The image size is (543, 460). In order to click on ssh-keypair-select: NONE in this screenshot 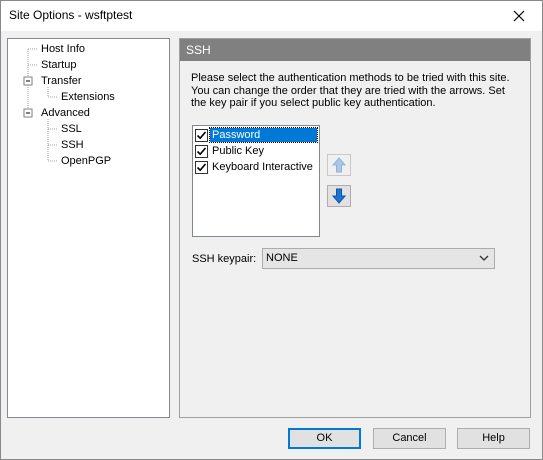, I will do `click(378, 258)`.